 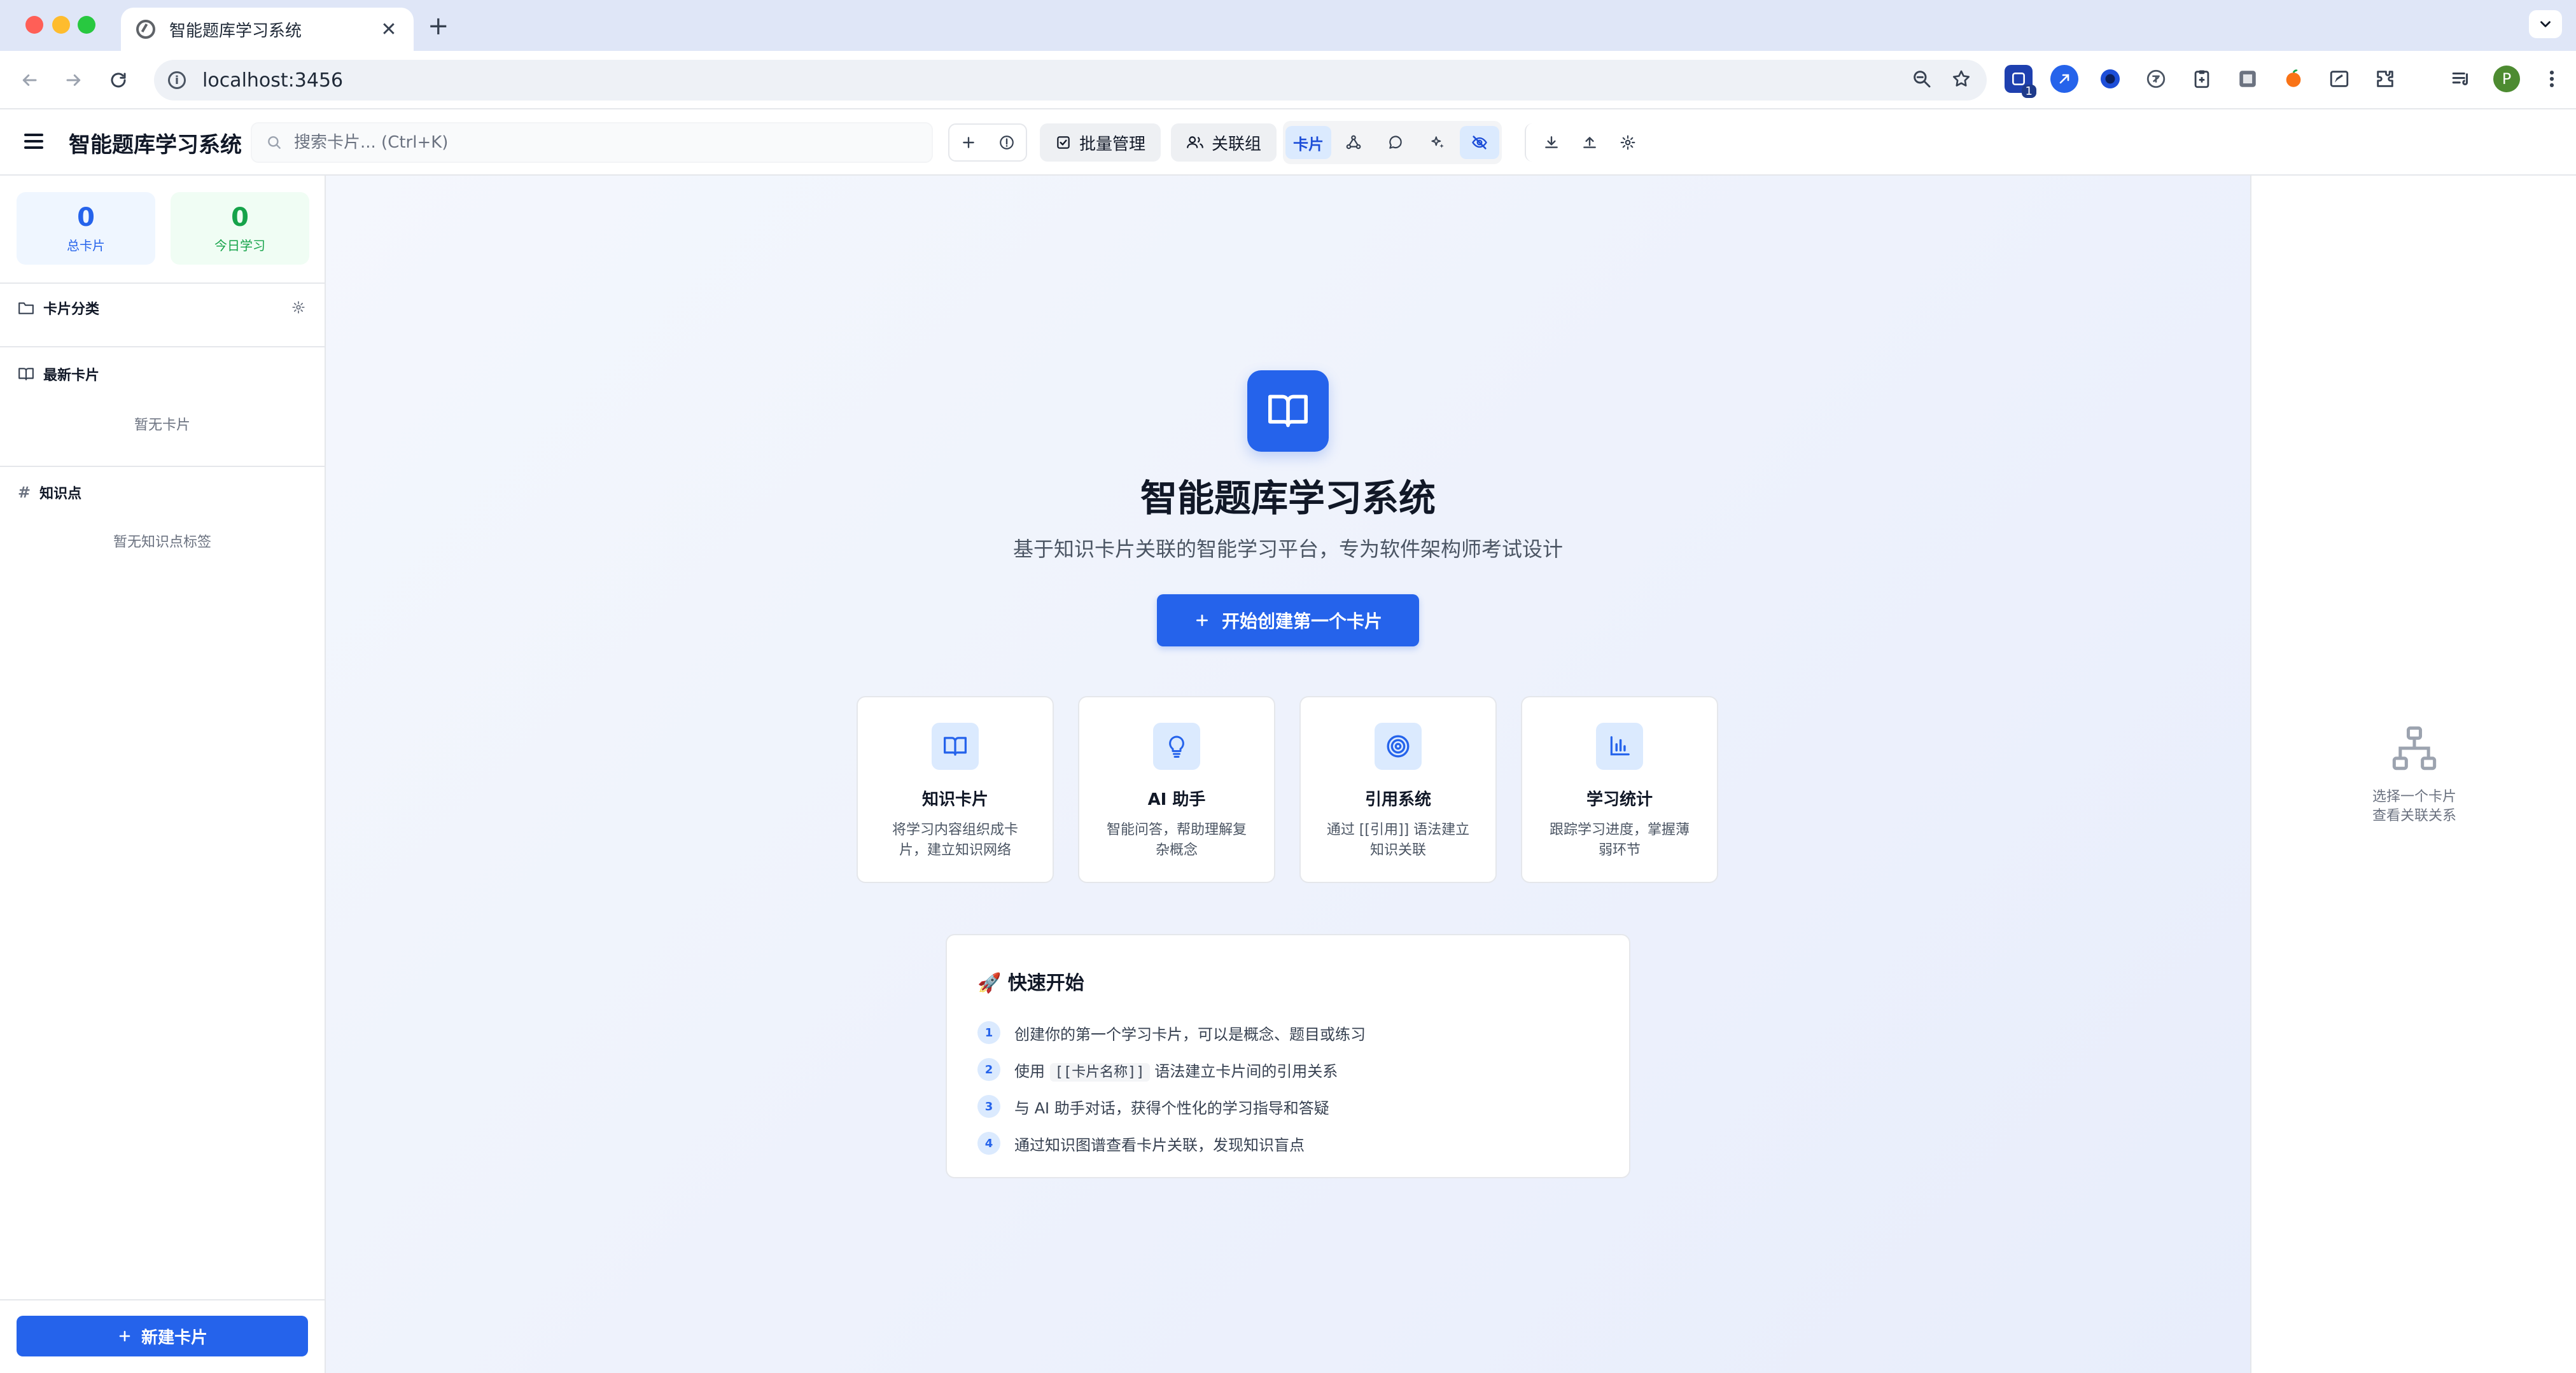 I want to click on feature-card-stats: 学习统计 跟踪学习进度，掌握薄弱环节, so click(x=1619, y=789).